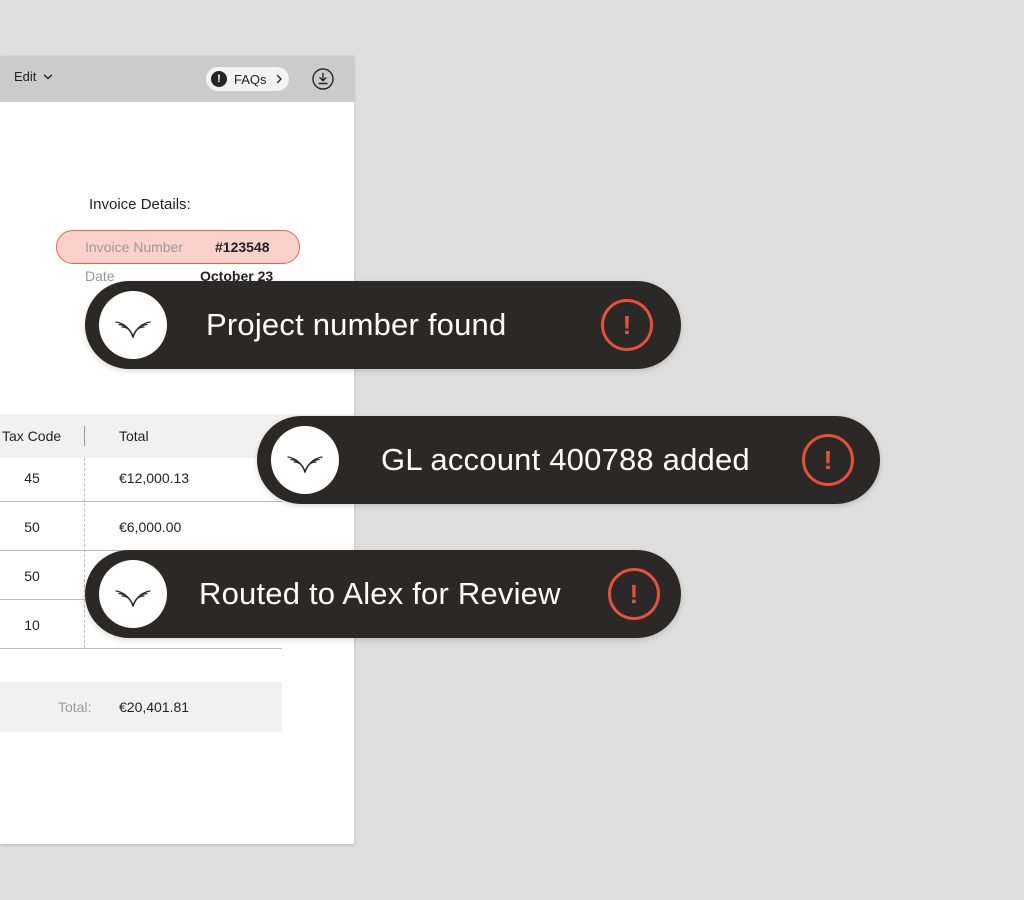  Describe the element at coordinates (134, 247) in the screenshot. I see `invoice-number-label: Invoice Number` at that location.